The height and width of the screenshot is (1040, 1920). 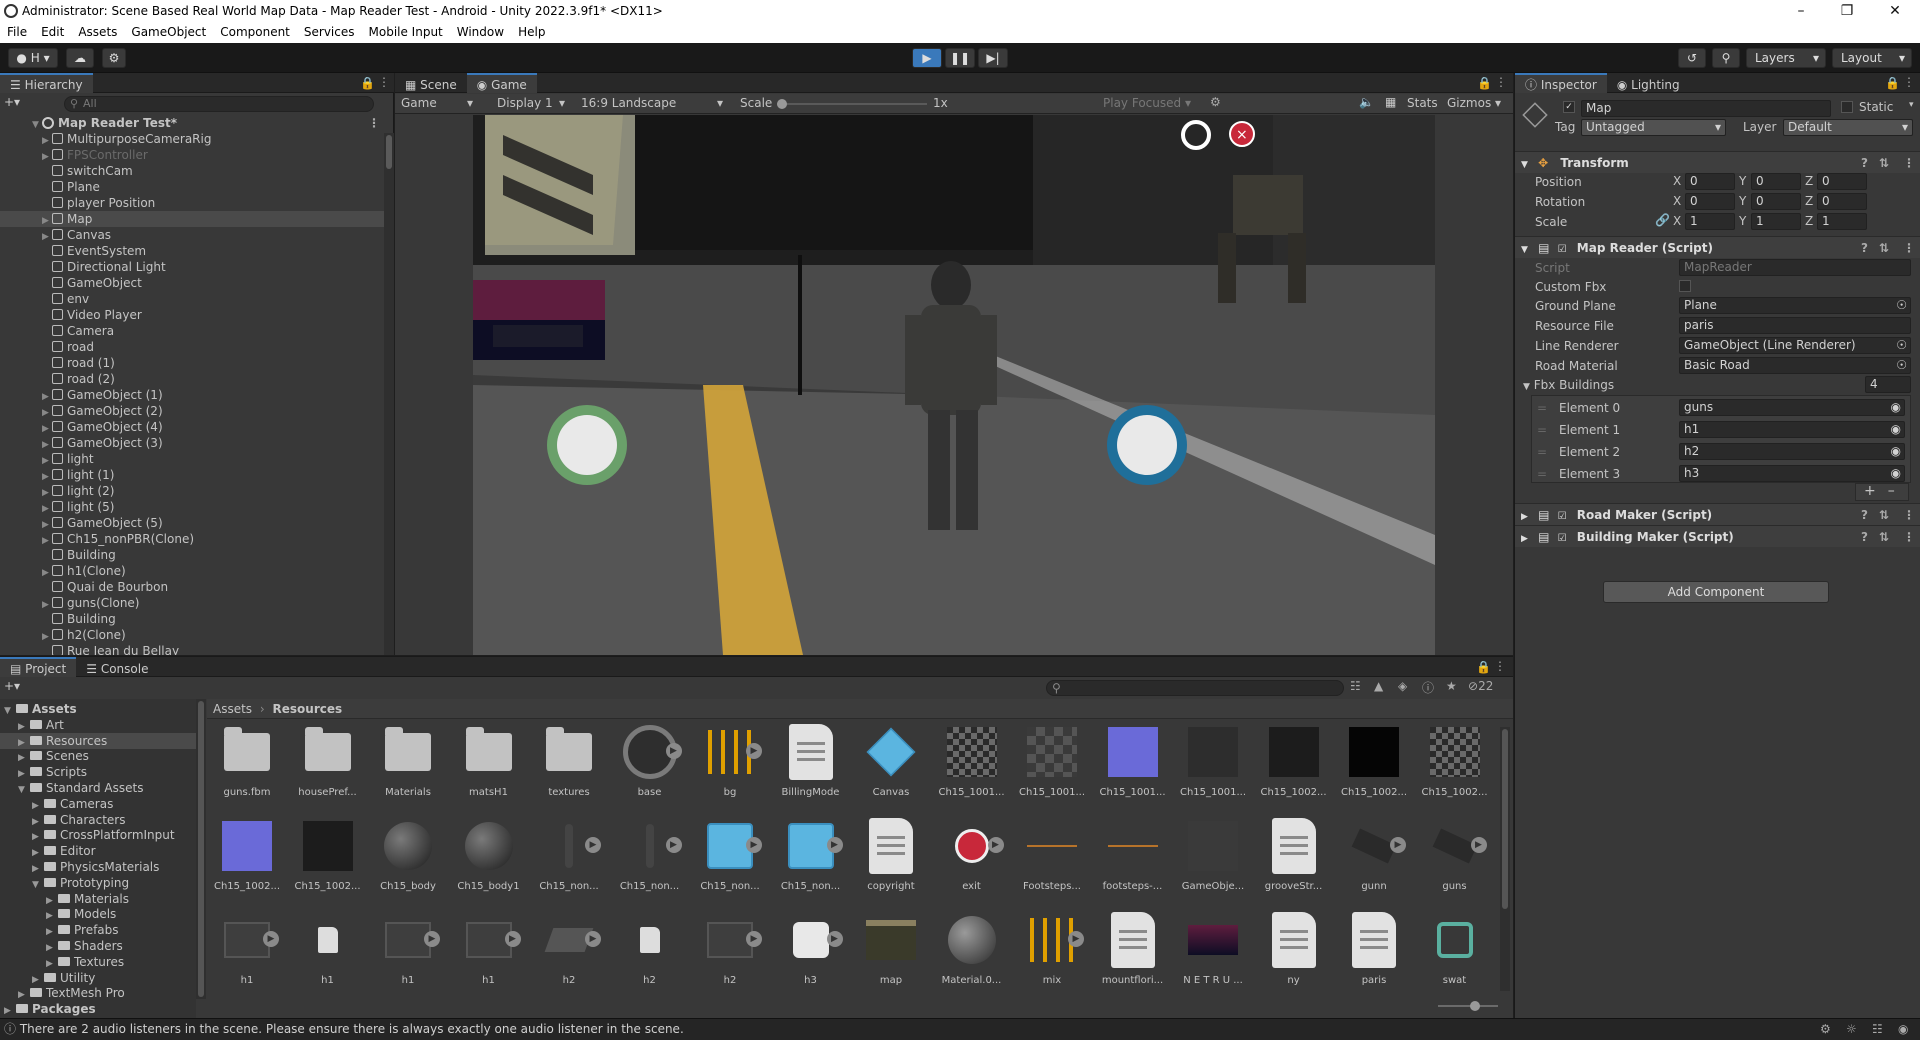 I want to click on thumbnail-size-slider, so click(x=1468, y=1006).